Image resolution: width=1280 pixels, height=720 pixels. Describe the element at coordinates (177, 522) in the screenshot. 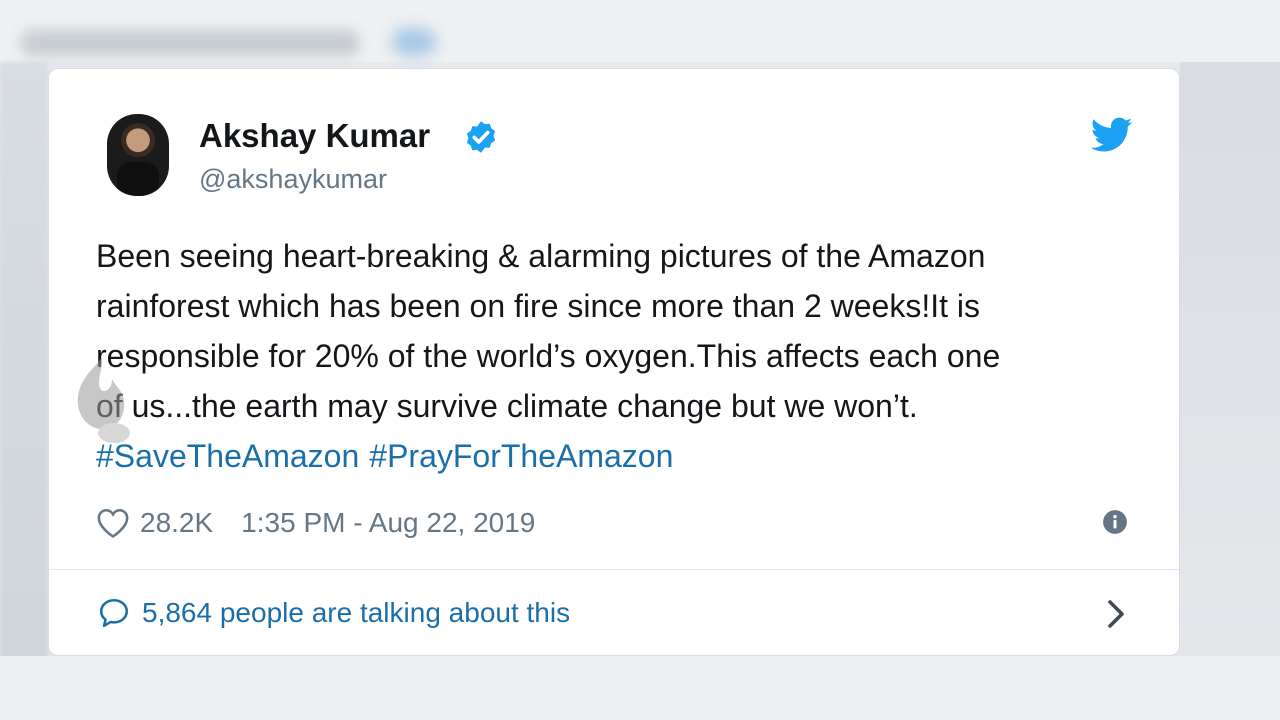

I see `like-count: 28.2K` at that location.